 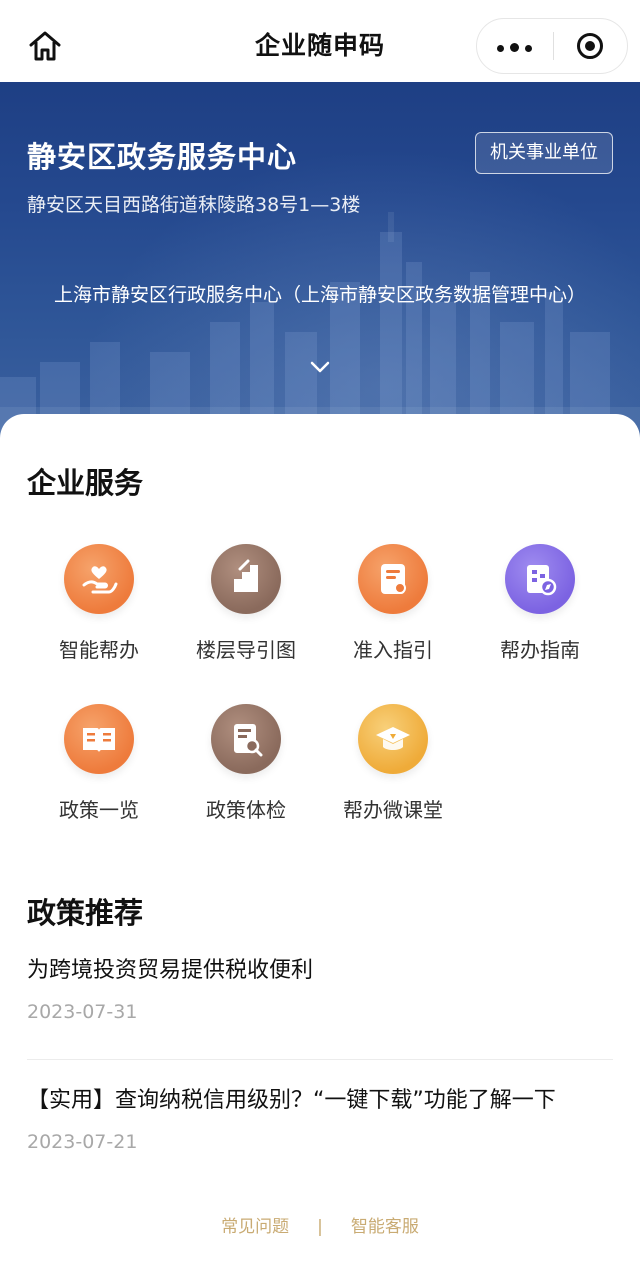 What do you see at coordinates (255, 1227) in the screenshot?
I see `faq-link: 常见问题` at bounding box center [255, 1227].